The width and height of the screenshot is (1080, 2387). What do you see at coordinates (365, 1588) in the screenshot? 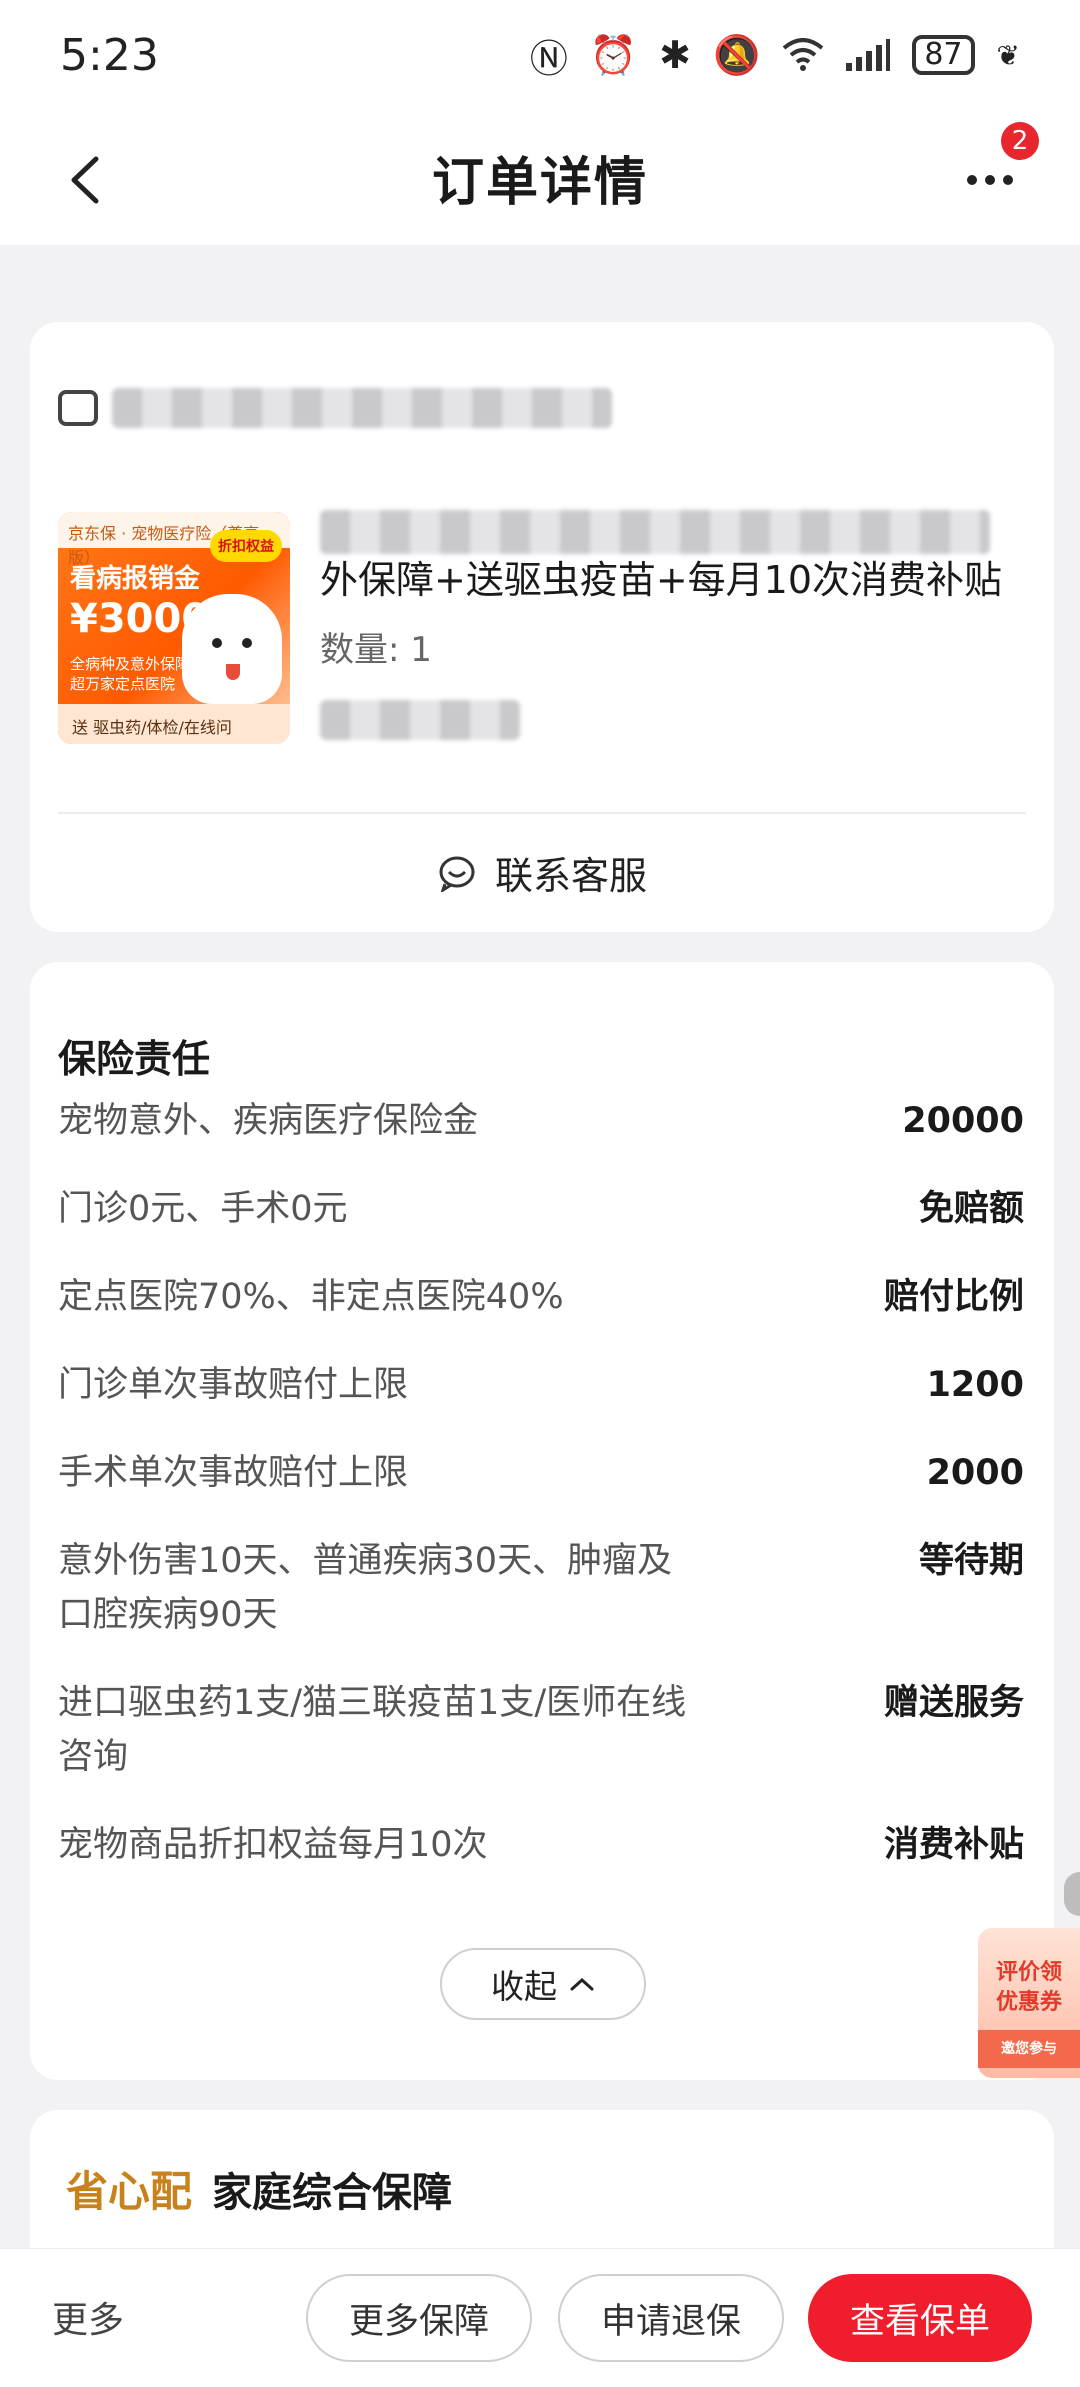
I see `coverage-label: 意外伤害10天、普通疾病30天、肿瘤及口腔疾病90天` at bounding box center [365, 1588].